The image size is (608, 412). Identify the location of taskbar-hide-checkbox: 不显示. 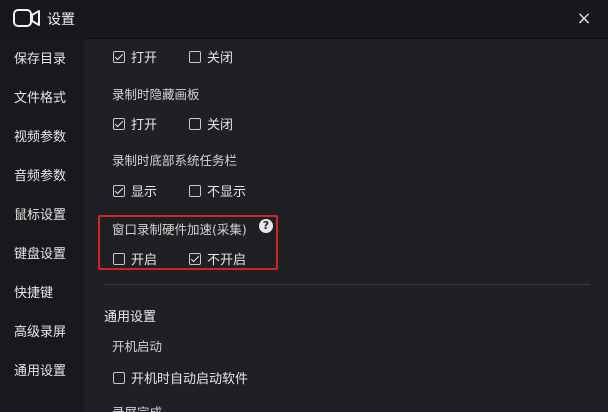
(217, 190).